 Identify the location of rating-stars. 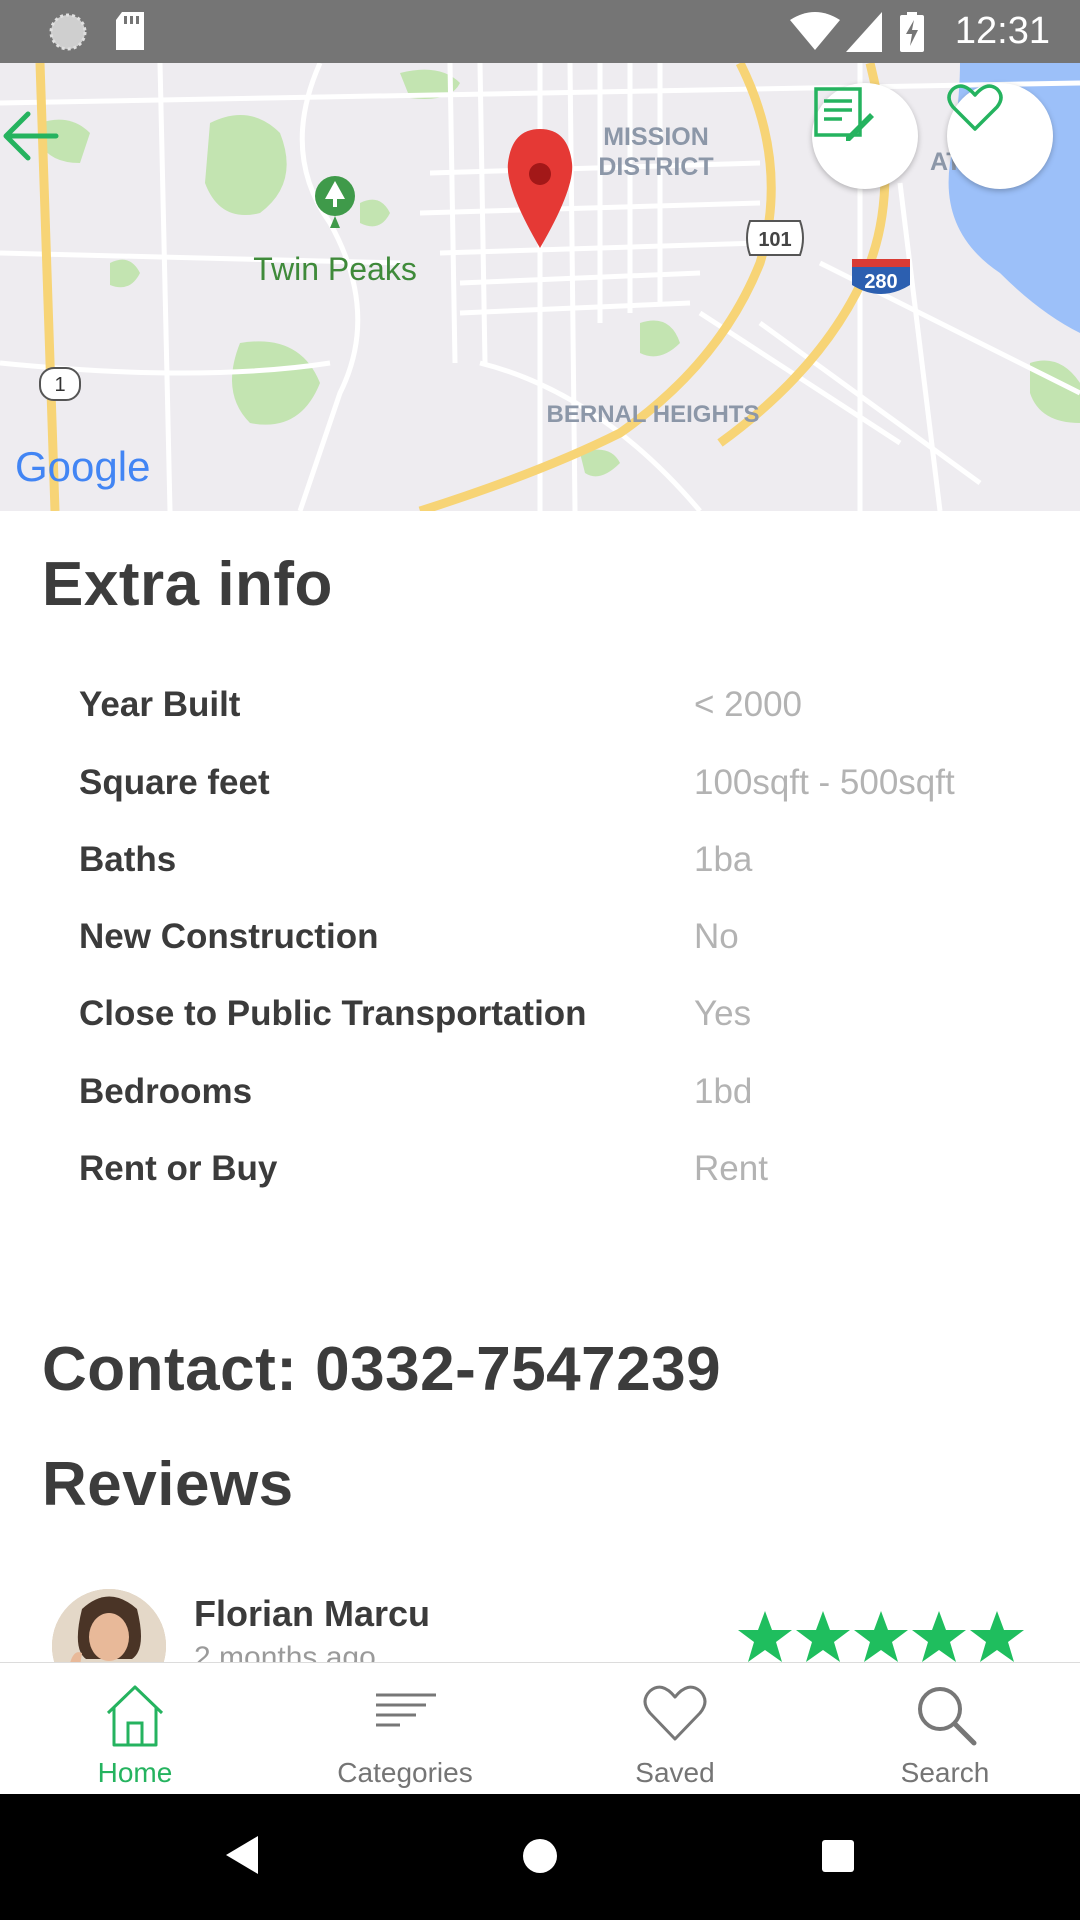
(881, 1636).